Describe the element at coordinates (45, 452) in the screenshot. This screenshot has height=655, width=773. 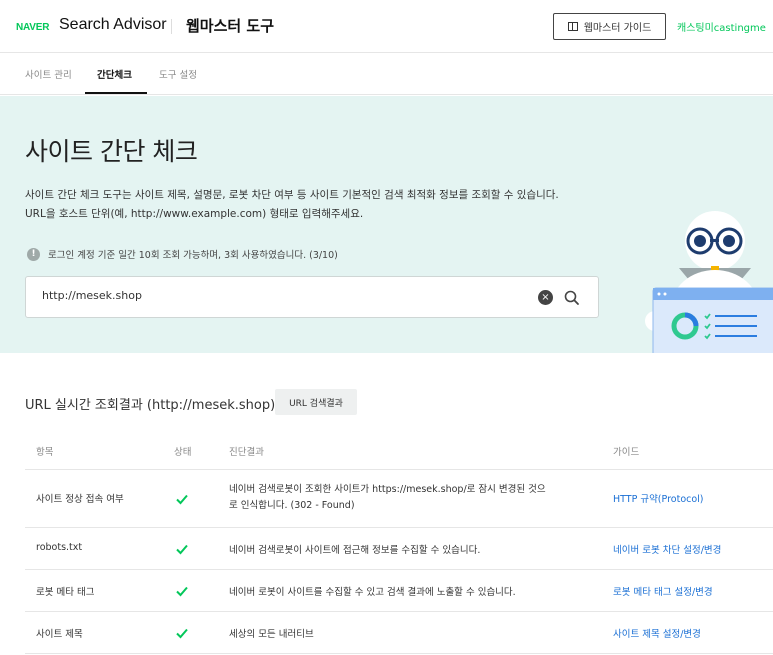
I see `column-item: 항목` at that location.